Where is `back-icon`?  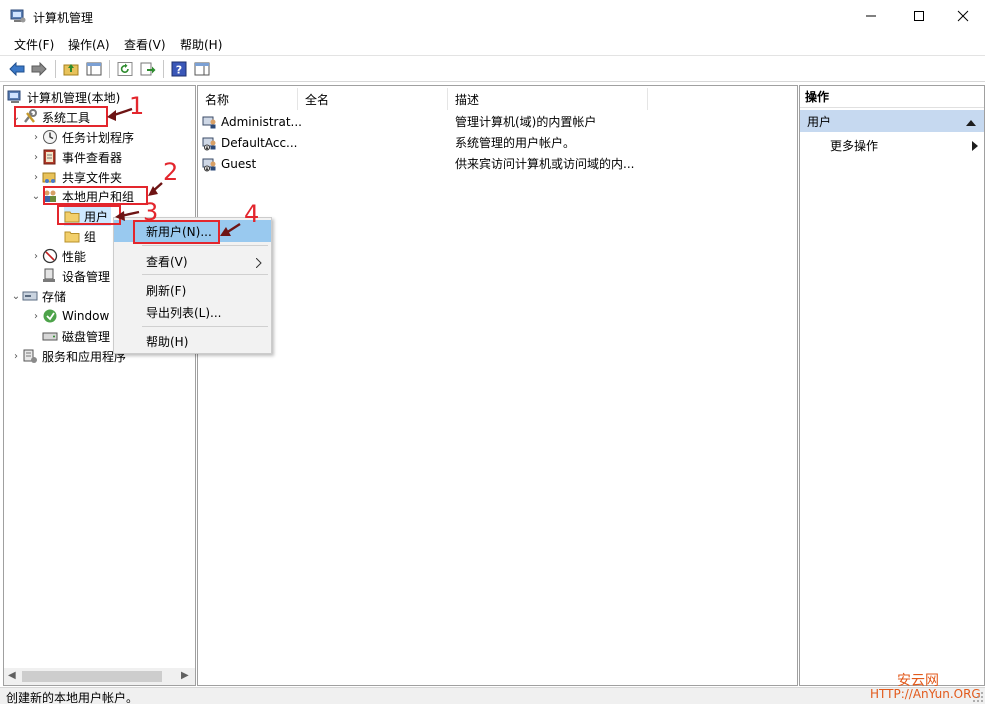 back-icon is located at coordinates (17, 69).